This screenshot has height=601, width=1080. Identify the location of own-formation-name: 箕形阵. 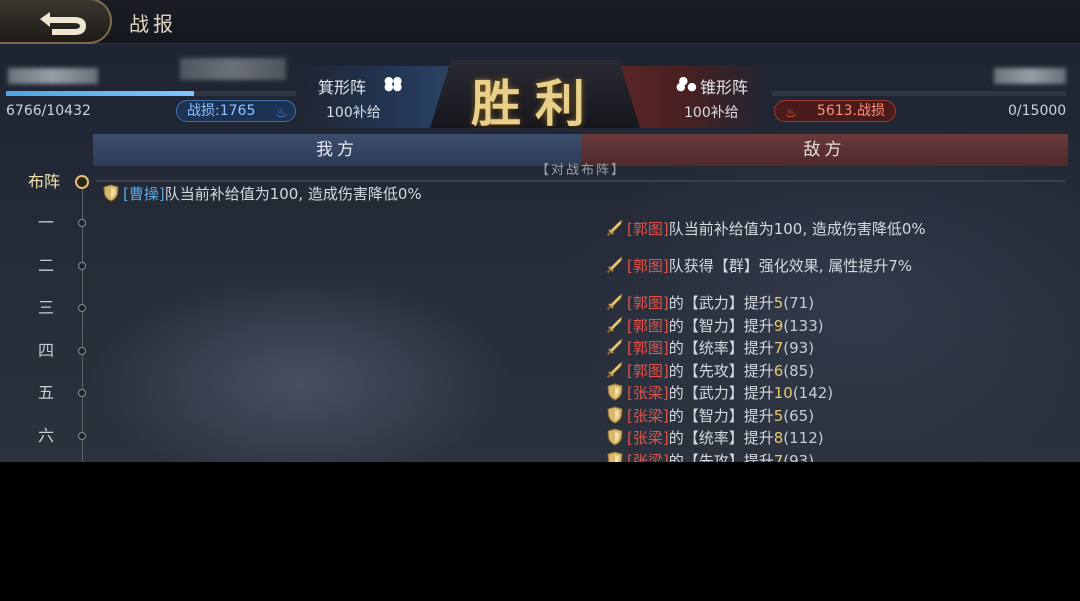
(342, 87).